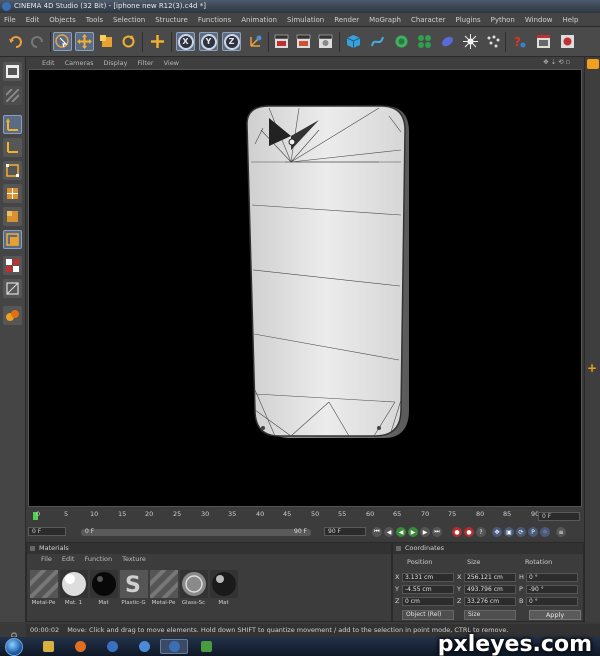 The image size is (600, 656). I want to click on materials-menu-texture: Texture, so click(134, 559).